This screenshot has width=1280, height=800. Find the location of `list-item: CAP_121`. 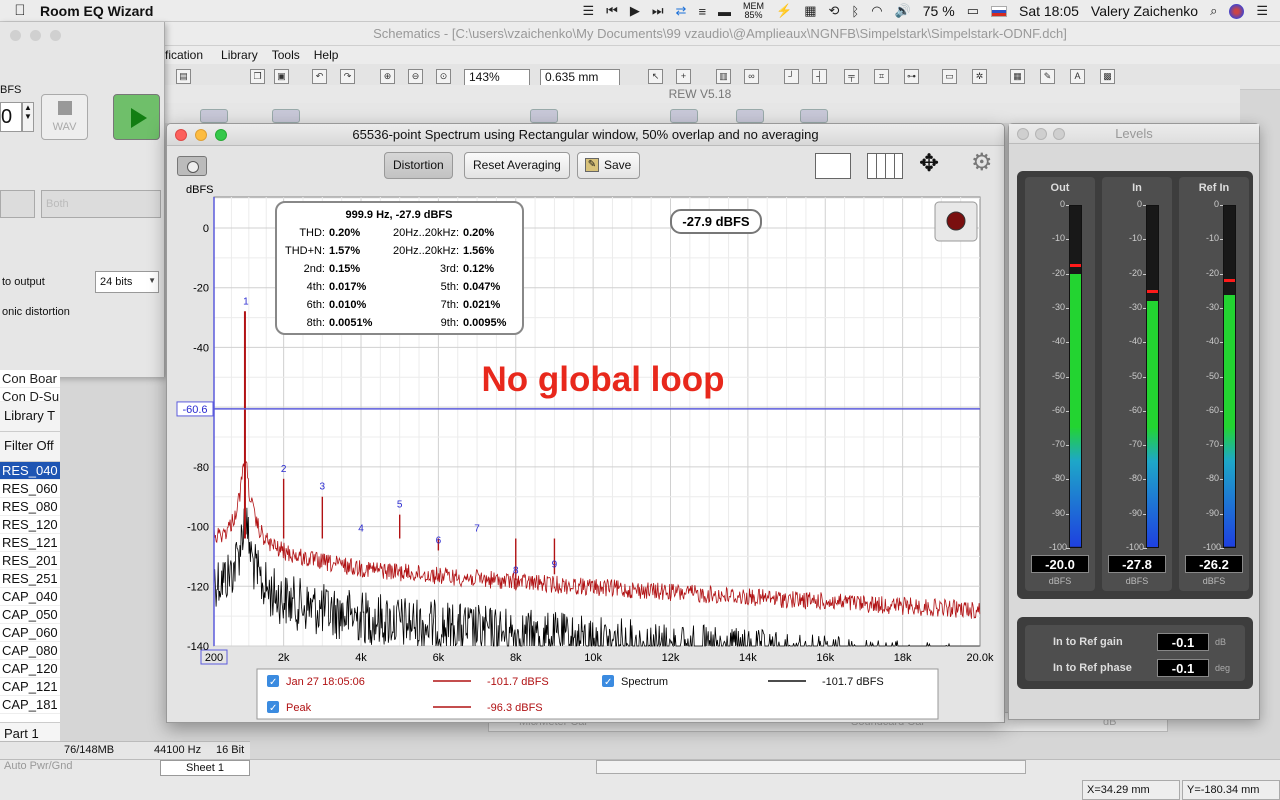

list-item: CAP_121 is located at coordinates (30, 687).